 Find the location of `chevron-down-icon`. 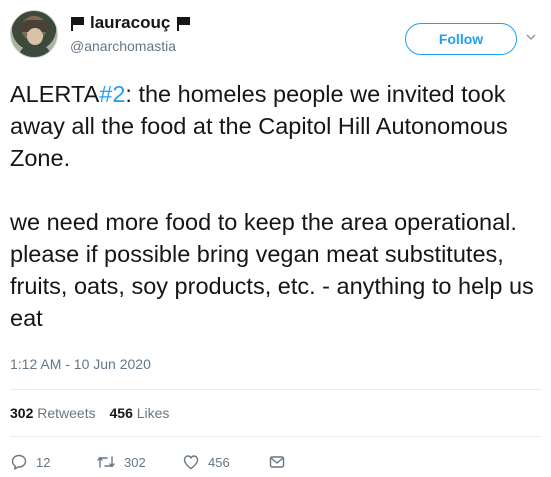

chevron-down-icon is located at coordinates (531, 37).